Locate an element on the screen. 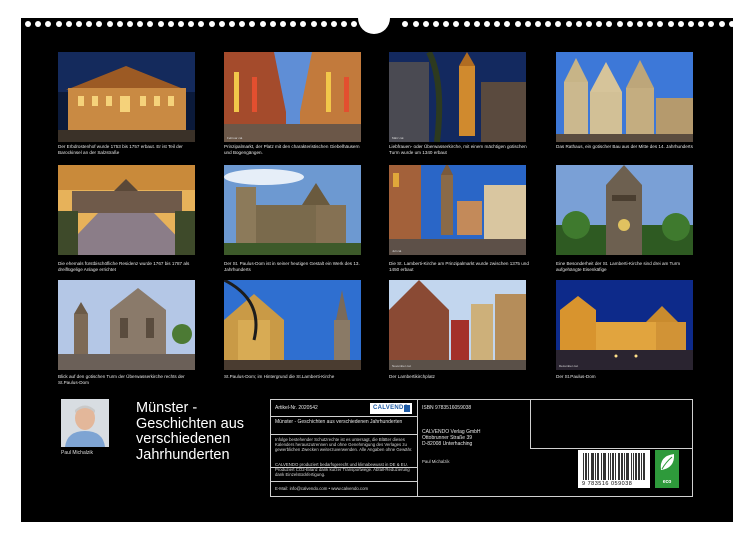 The width and height of the screenshot is (750, 540). photo-3-ueberwasserkirche: März cal. is located at coordinates (457, 97).